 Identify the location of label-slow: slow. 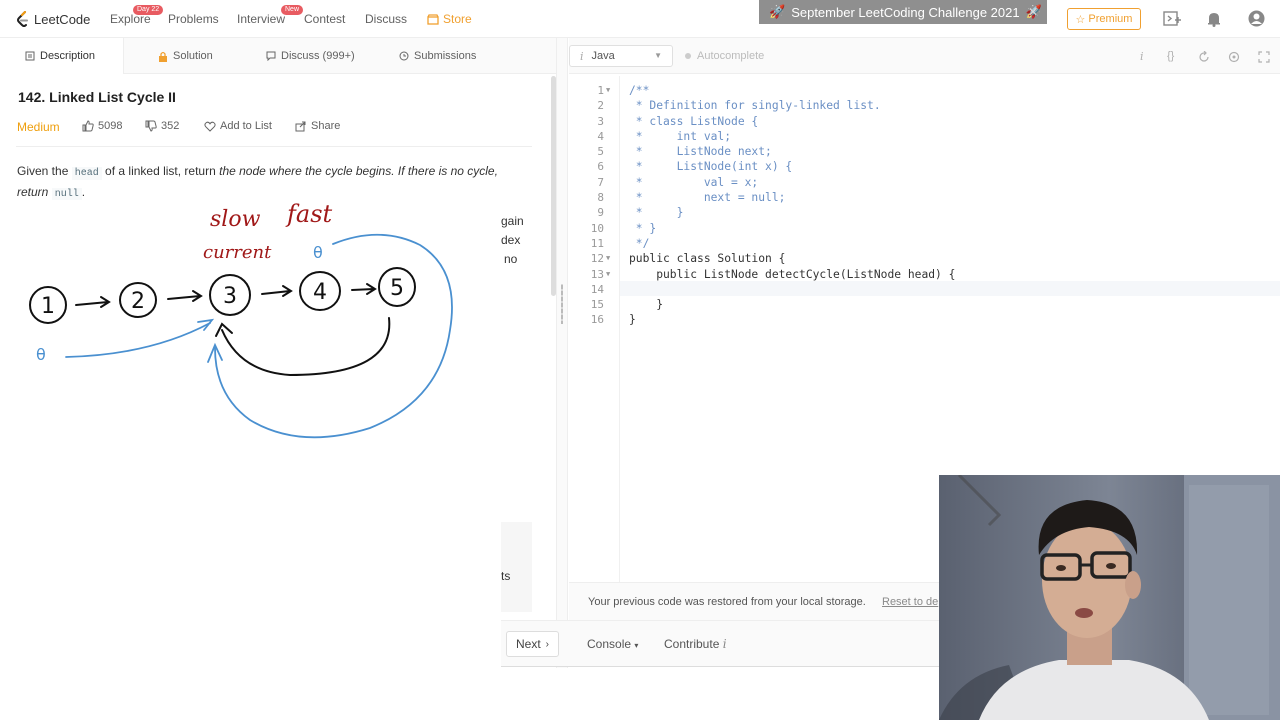
(235, 219).